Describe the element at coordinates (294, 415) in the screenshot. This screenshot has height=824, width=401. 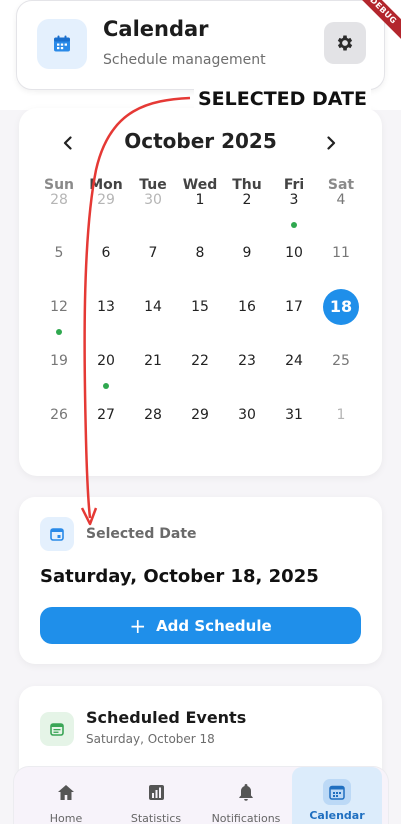
I see `calendar-day: 31` at that location.